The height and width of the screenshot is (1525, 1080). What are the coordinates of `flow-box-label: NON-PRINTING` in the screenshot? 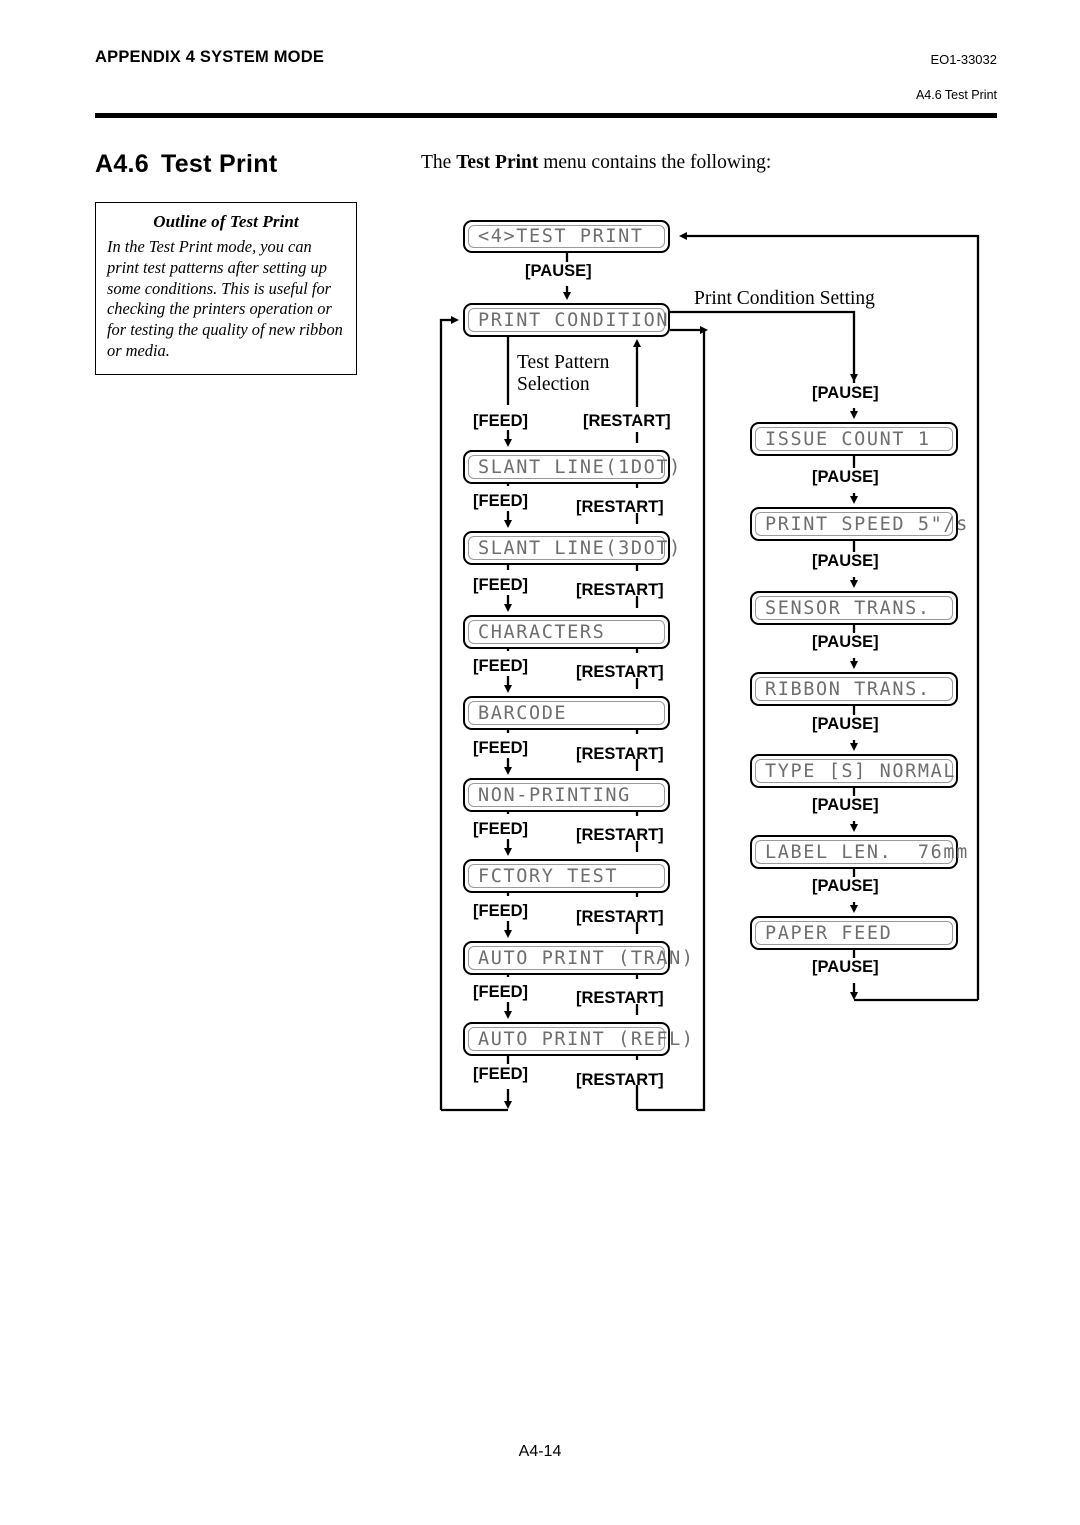 It's located at (554, 795).